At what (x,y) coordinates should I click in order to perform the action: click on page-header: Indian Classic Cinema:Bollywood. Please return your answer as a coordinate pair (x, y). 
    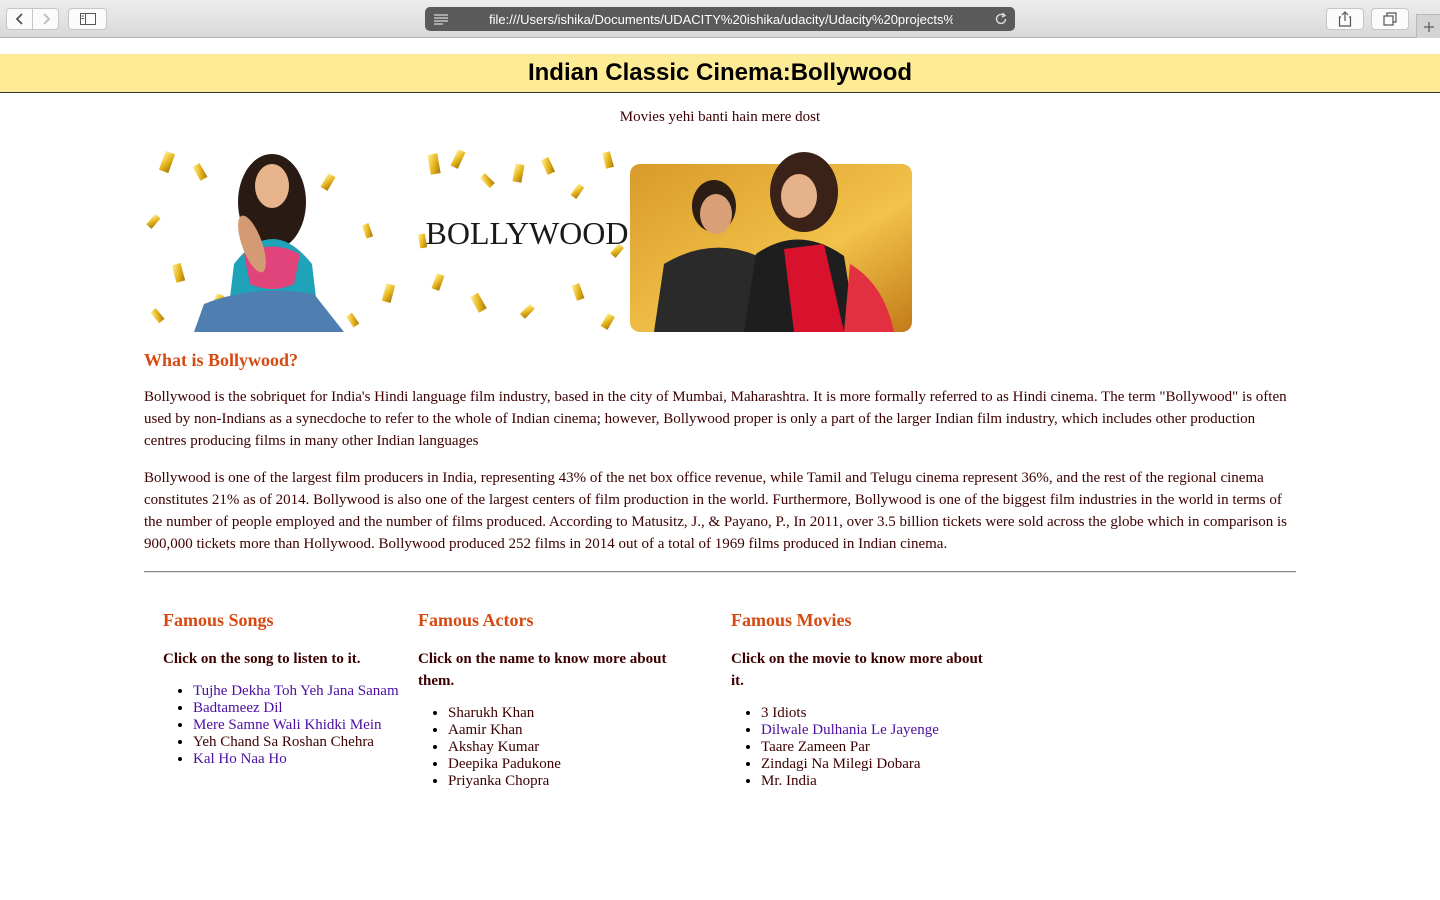
    Looking at the image, I should click on (720, 73).